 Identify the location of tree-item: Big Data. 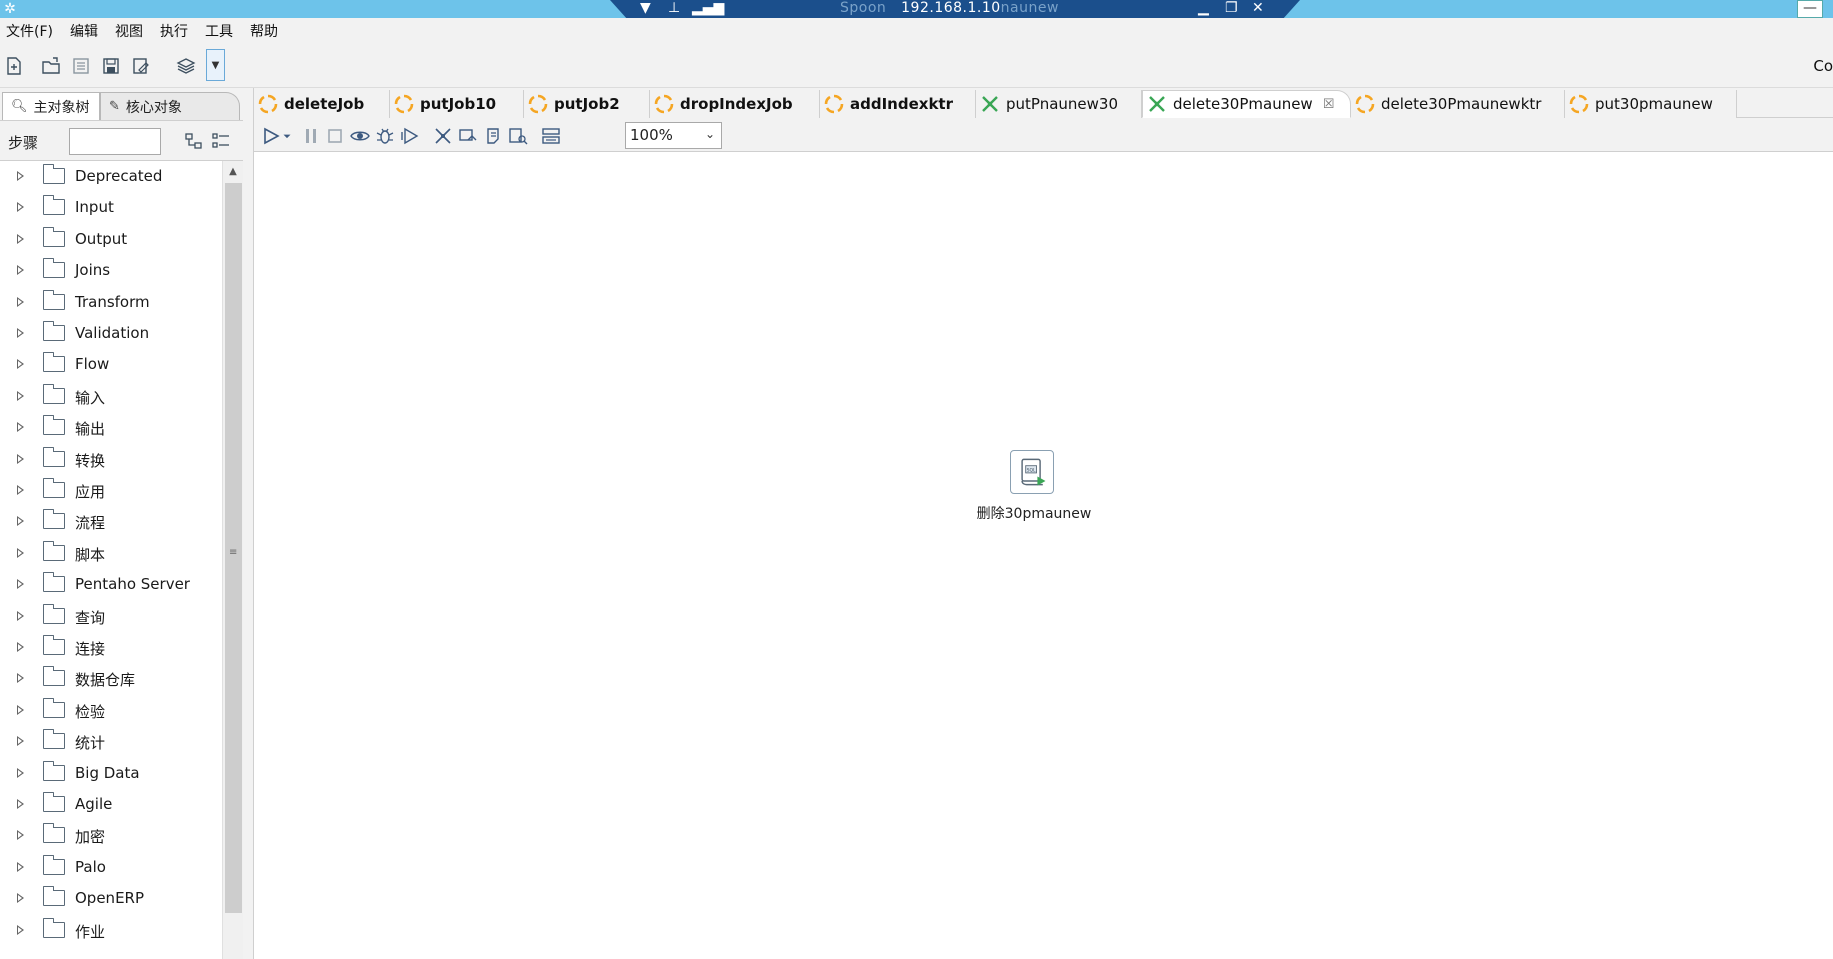
(111, 773).